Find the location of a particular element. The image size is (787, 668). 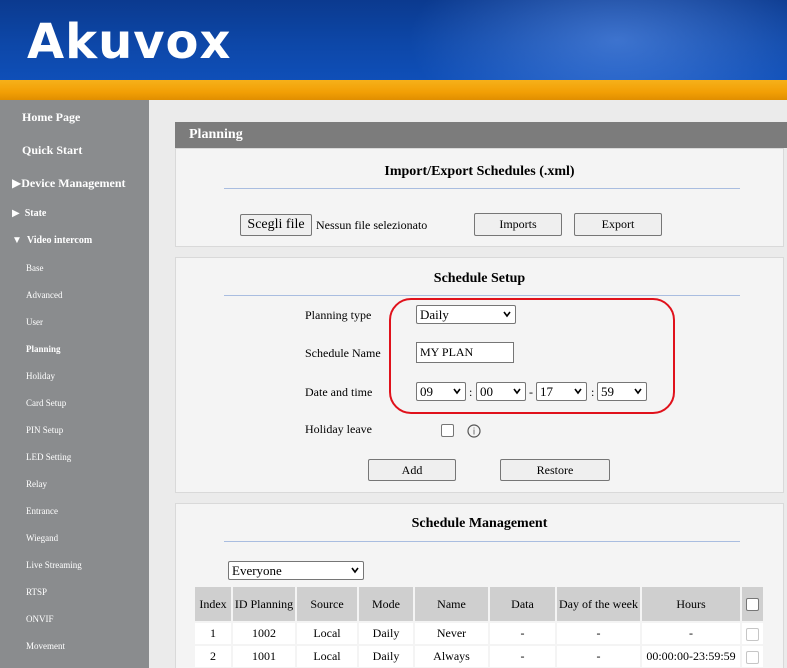

start-hour-select: 09 is located at coordinates (441, 391).